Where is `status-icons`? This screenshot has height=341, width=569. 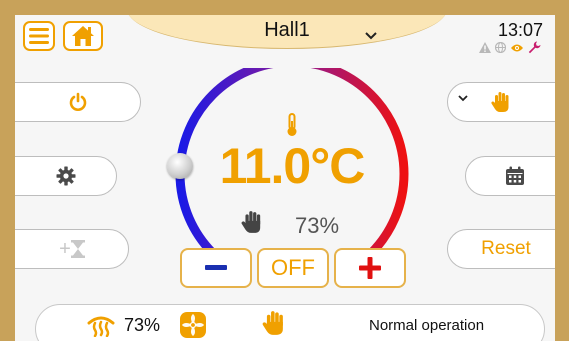 status-icons is located at coordinates (510, 47).